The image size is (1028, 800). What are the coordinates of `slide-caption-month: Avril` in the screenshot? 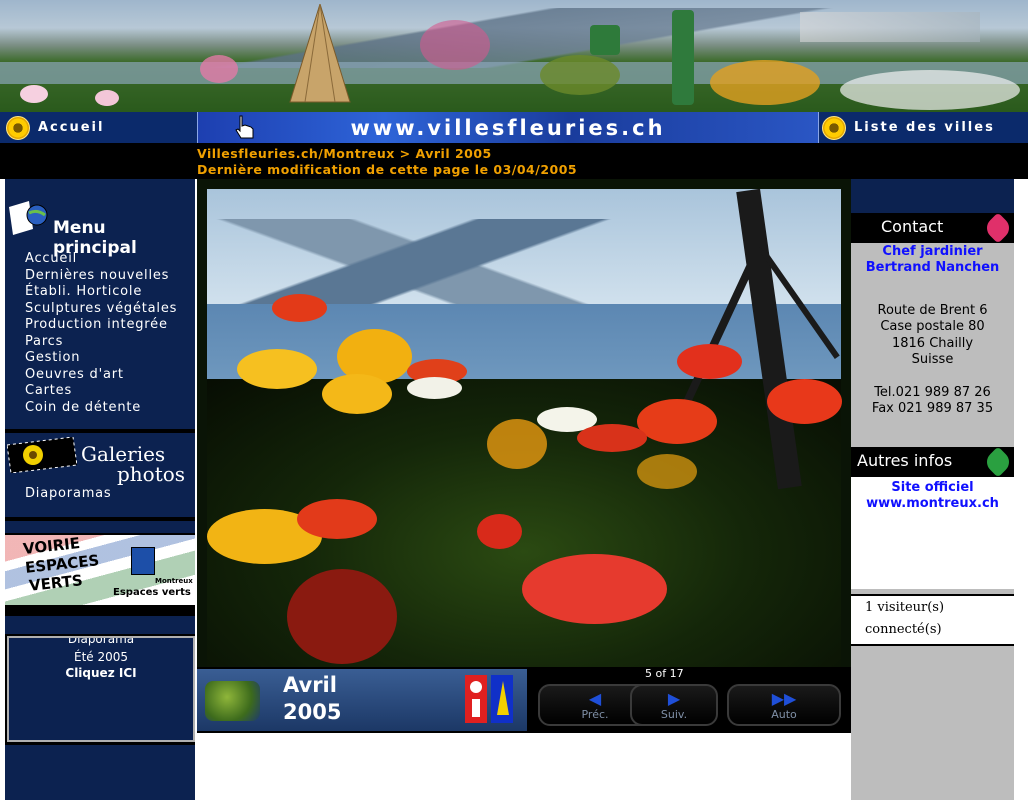 It's located at (310, 685).